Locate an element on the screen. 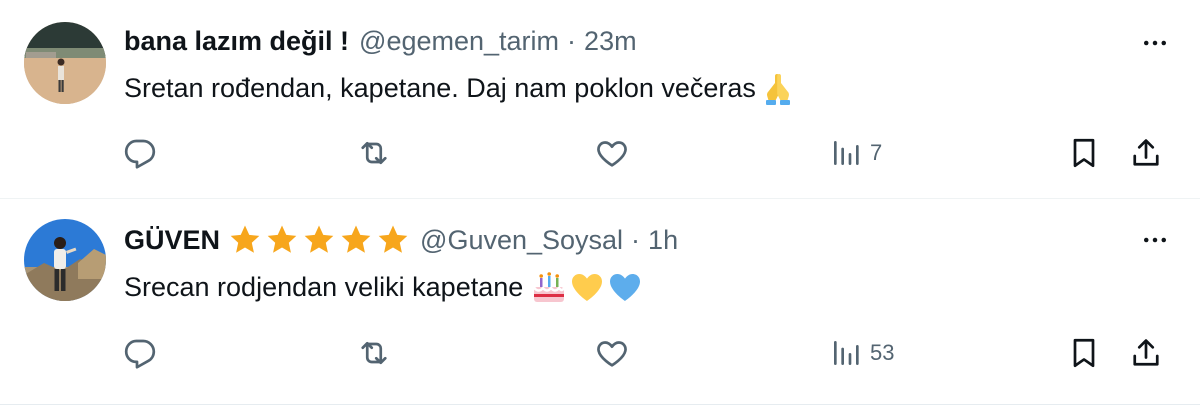 The image size is (1200, 406). tweet-actions: 53 is located at coordinates (600, 353).